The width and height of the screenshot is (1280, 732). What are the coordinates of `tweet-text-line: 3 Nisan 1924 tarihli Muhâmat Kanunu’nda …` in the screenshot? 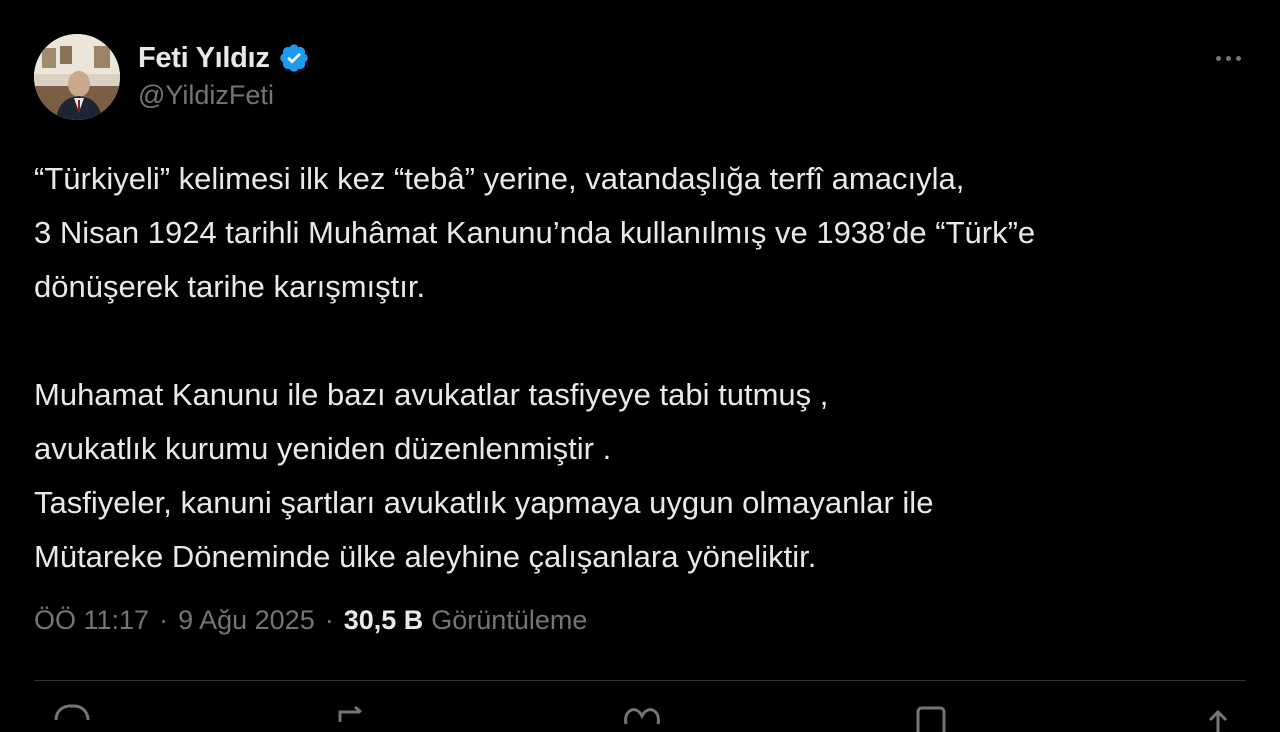 It's located at (535, 232).